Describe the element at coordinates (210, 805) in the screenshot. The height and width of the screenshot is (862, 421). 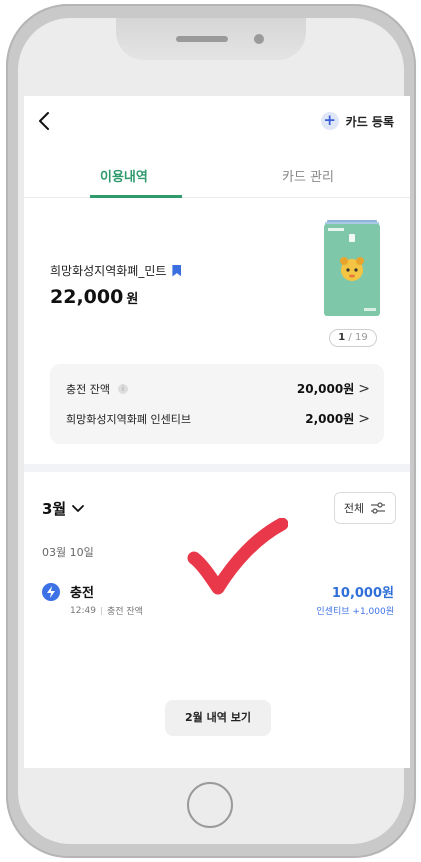
I see `home-button` at that location.